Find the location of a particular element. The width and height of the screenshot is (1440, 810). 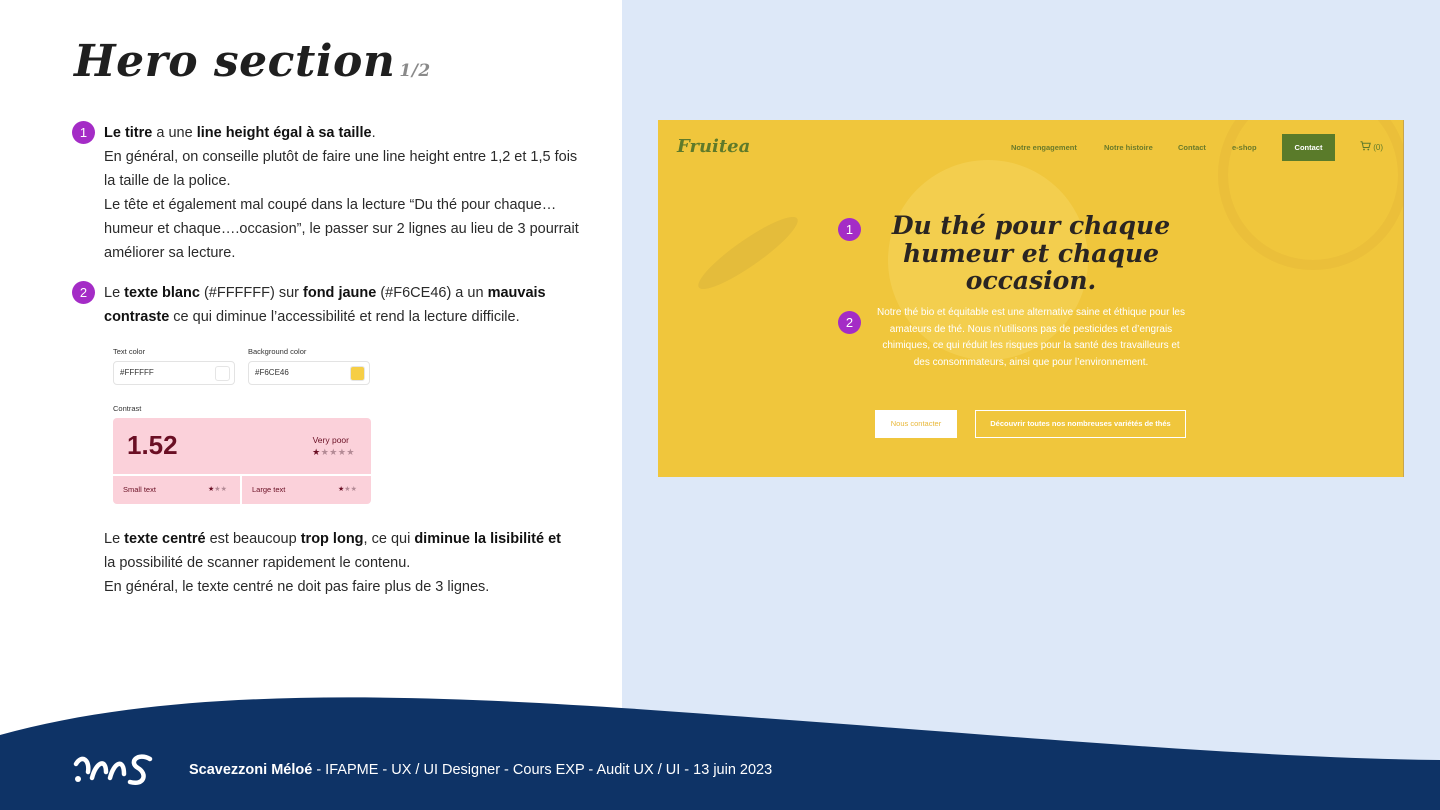

bg-color-value: #F6CE46 is located at coordinates (272, 372).